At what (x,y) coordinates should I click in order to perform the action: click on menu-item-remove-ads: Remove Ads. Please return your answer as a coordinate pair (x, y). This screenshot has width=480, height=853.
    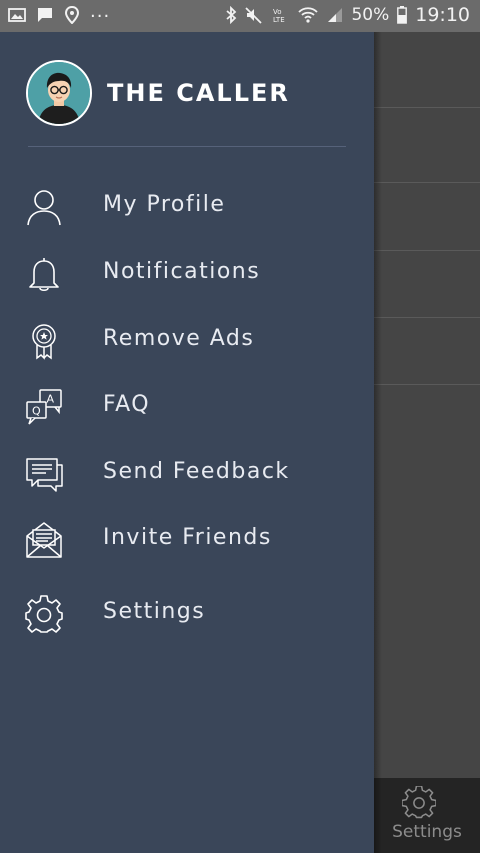
    Looking at the image, I should click on (187, 341).